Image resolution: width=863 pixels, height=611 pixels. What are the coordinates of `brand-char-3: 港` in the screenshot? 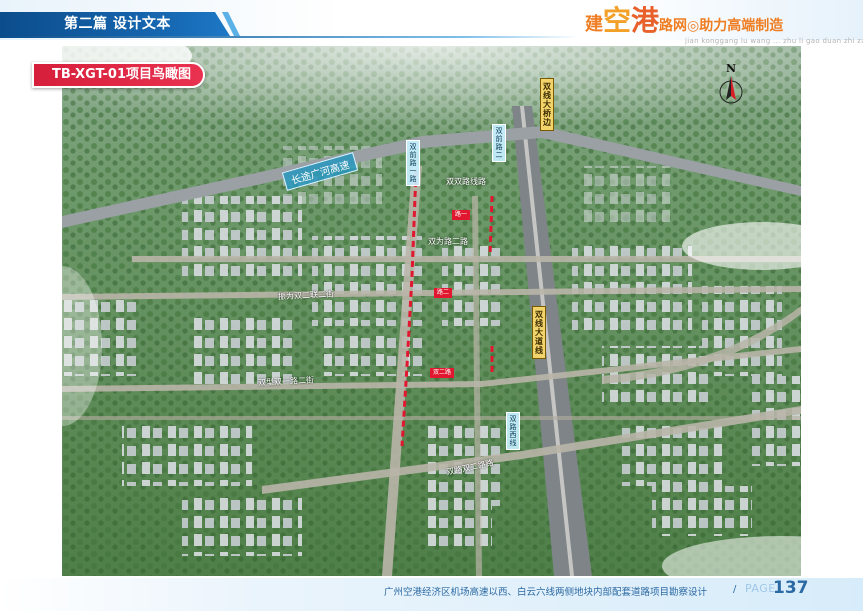 It's located at (645, 20).